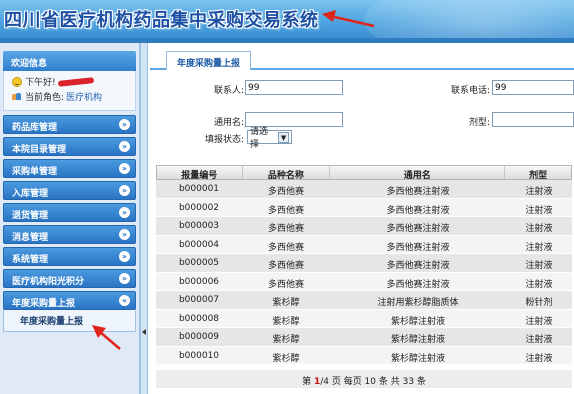 This screenshot has height=394, width=574. What do you see at coordinates (364, 189) in the screenshot?
I see `table-row: b000001 多西他赛 多西他赛注射液 注射液` at bounding box center [364, 189].